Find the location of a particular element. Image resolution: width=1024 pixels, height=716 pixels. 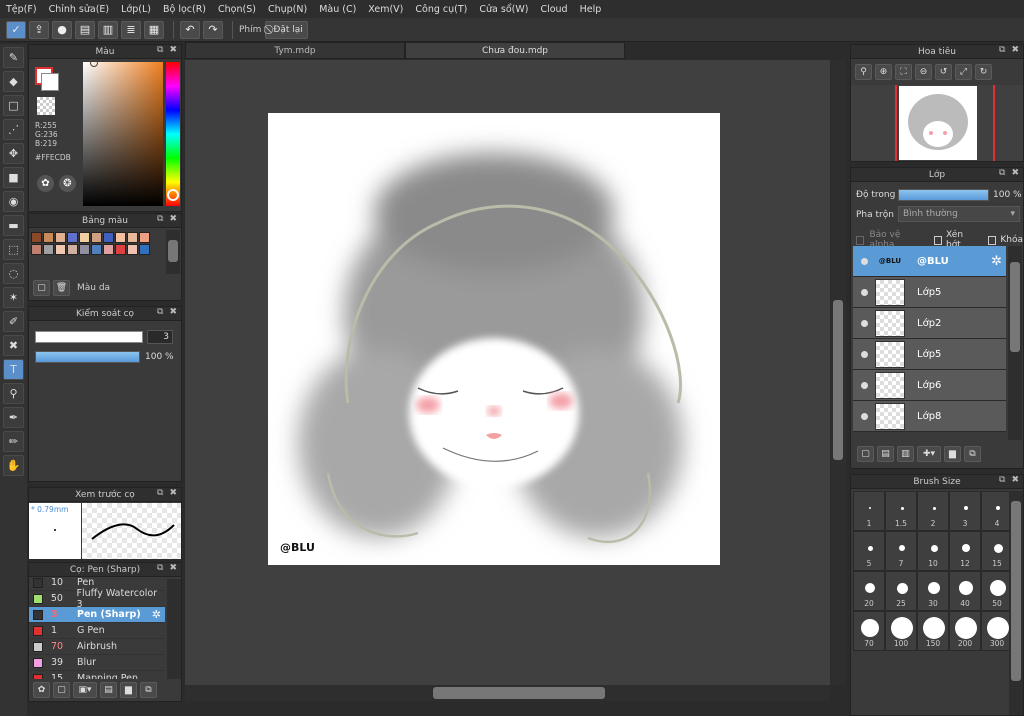

canvas-horizontal-scrollbar is located at coordinates (507, 693).